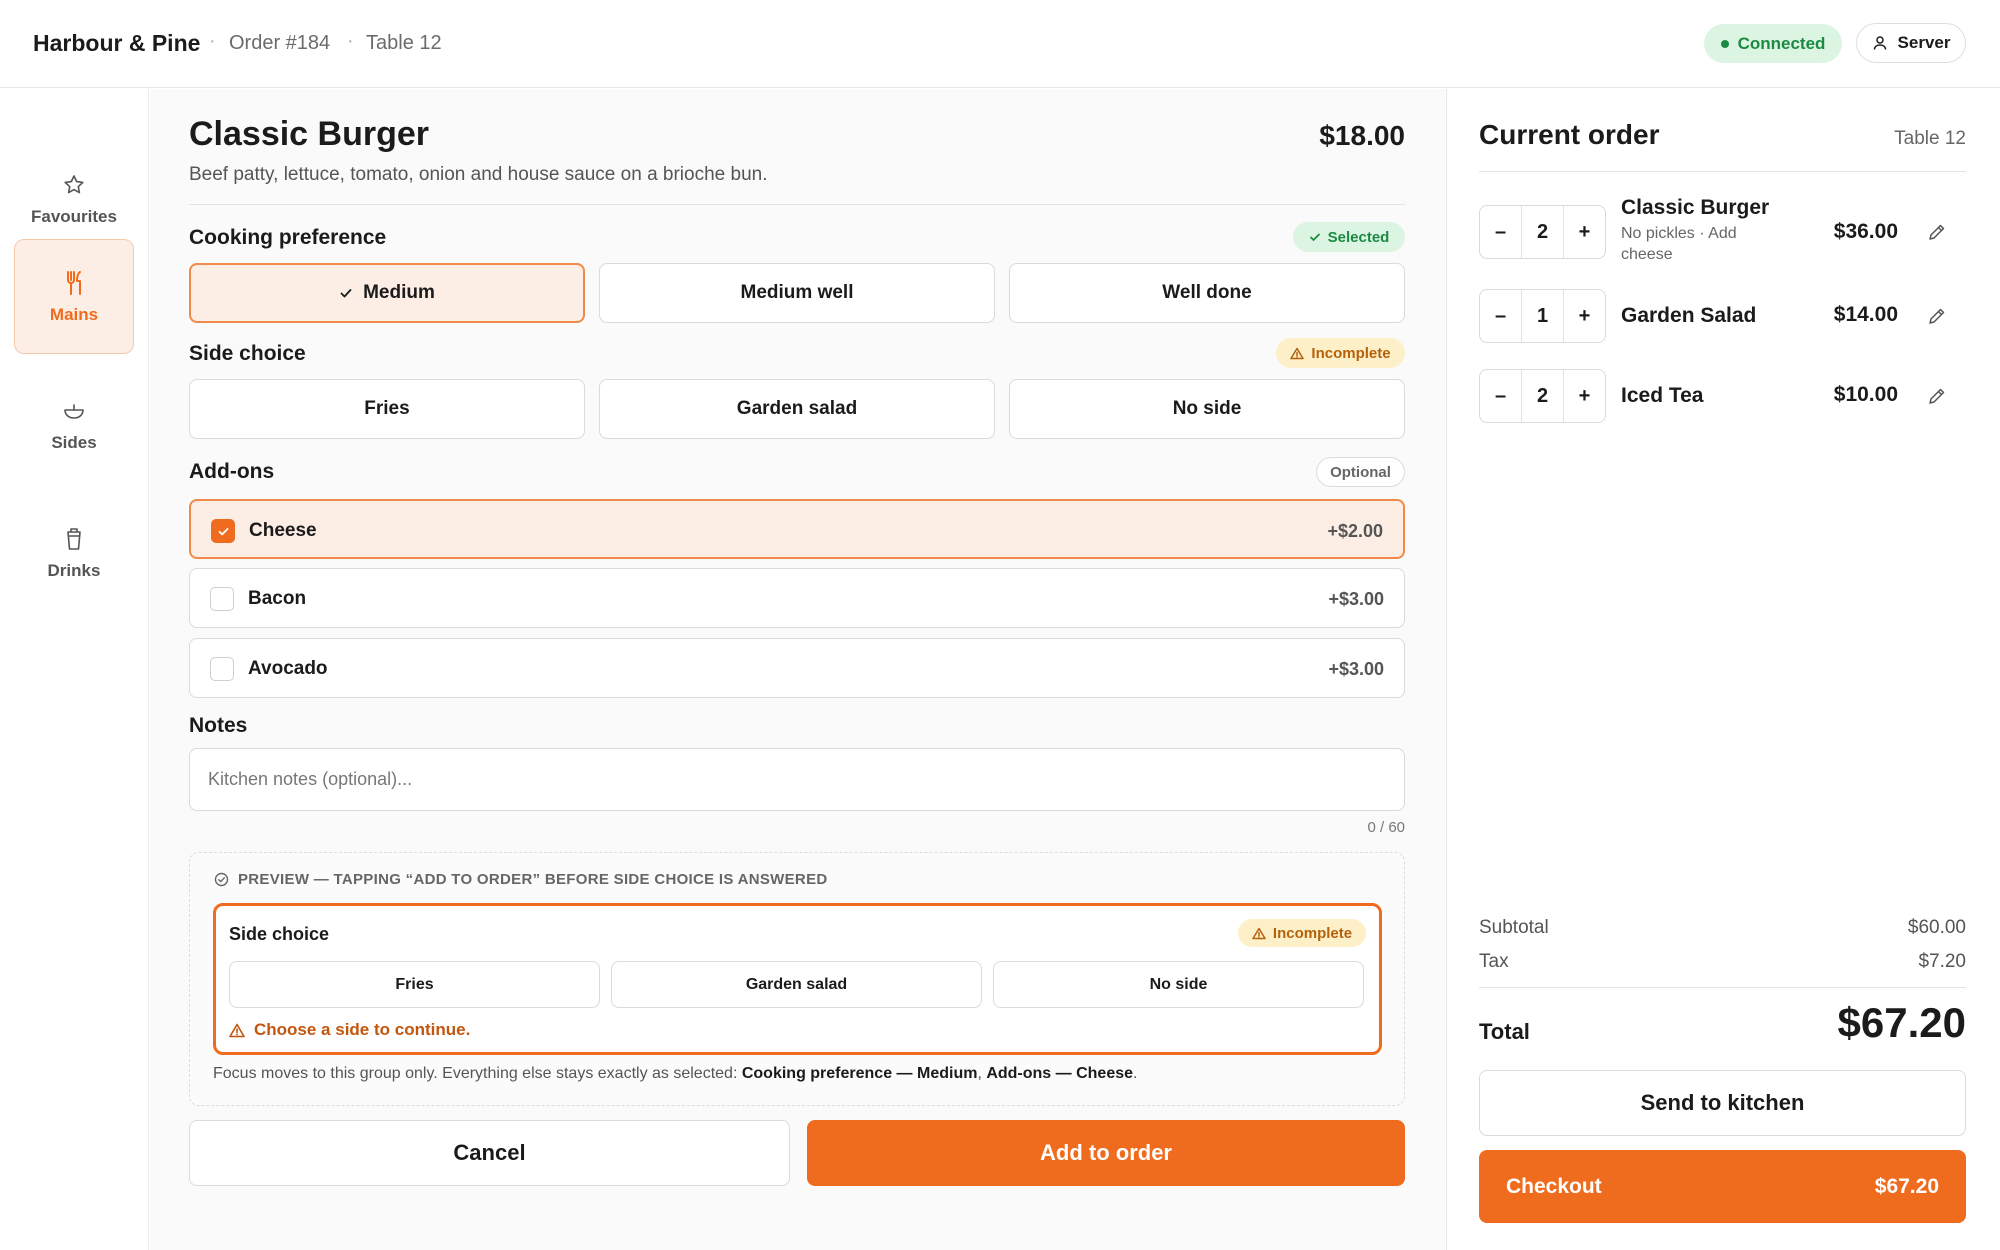 The height and width of the screenshot is (1250, 2000). I want to click on side-choice-error-message: Choose a side to continue., so click(349, 1030).